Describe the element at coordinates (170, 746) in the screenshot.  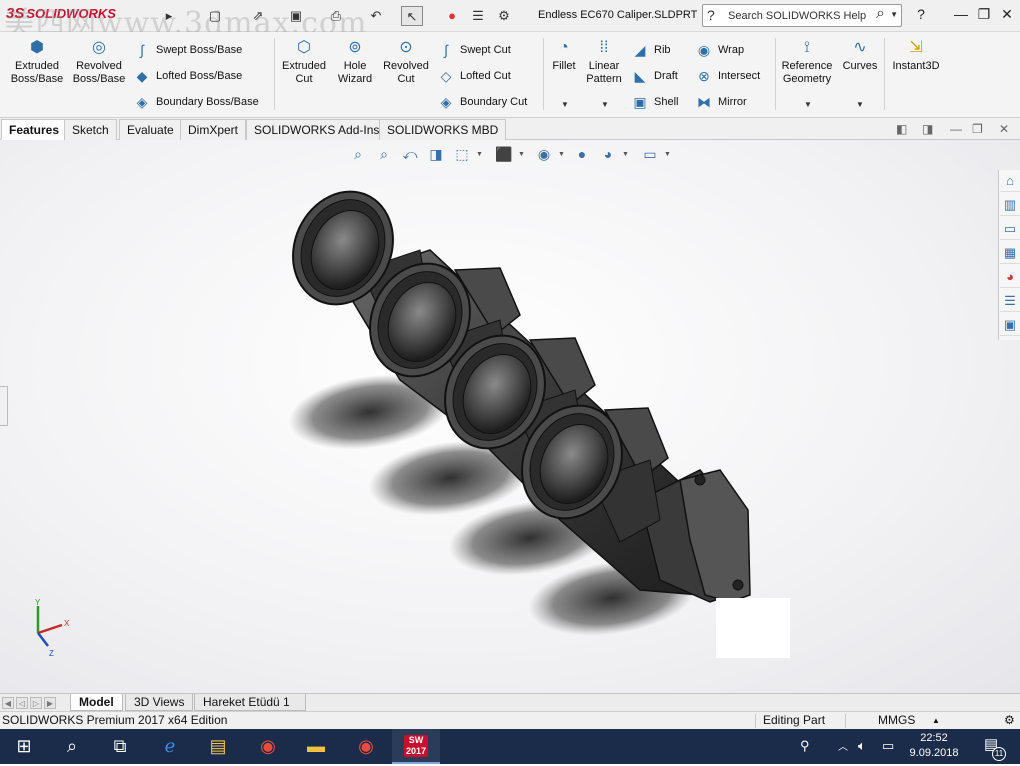
I see `edge-browser-icon: ℯ` at that location.